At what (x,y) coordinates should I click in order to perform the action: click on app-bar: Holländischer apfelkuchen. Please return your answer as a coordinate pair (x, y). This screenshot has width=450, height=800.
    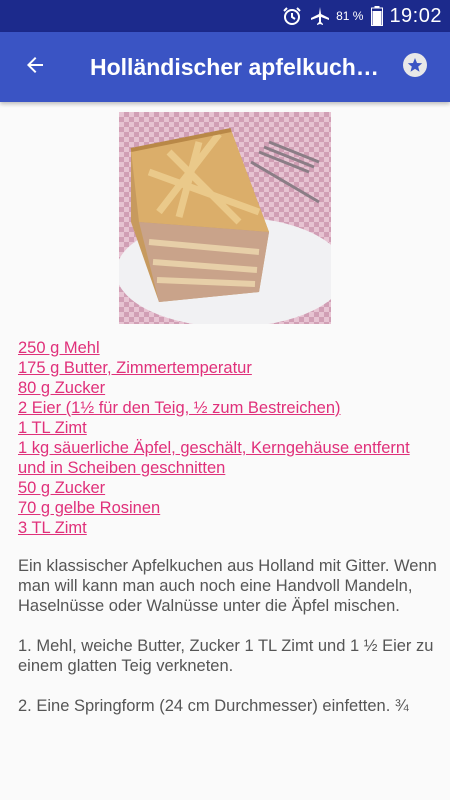
    Looking at the image, I should click on (225, 67).